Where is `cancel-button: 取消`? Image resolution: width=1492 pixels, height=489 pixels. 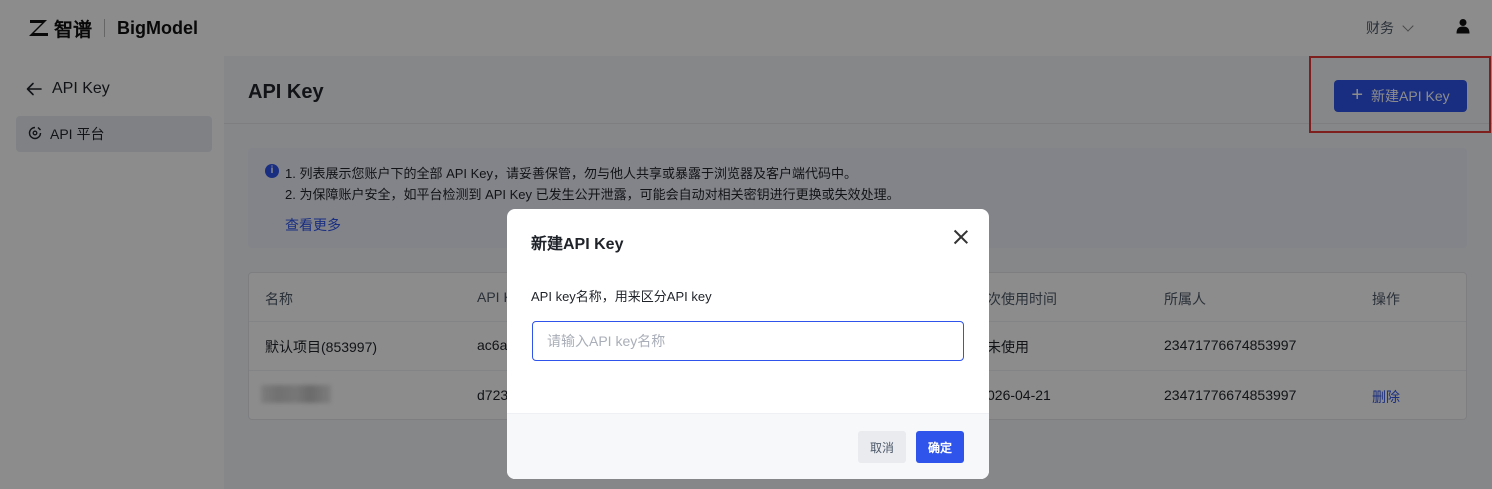
cancel-button: 取消 is located at coordinates (882, 447).